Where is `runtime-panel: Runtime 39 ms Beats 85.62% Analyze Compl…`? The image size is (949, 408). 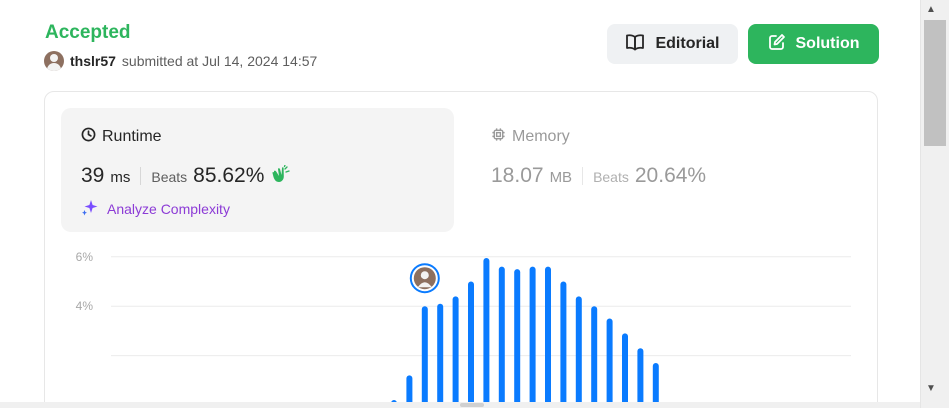 runtime-panel: Runtime 39 ms Beats 85.62% Analyze Compl… is located at coordinates (257, 170).